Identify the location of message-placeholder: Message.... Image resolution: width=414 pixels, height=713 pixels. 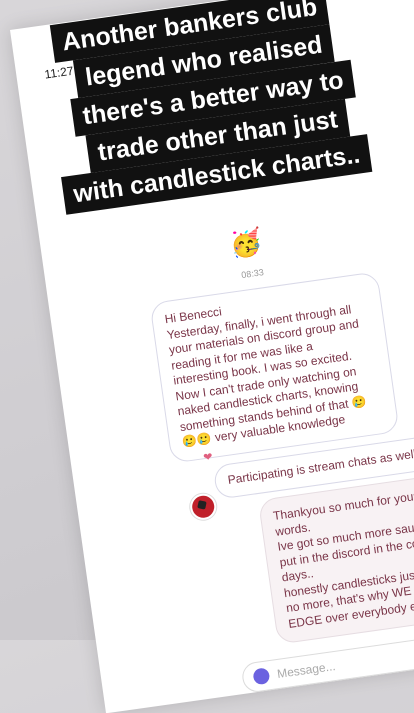
(306, 670).